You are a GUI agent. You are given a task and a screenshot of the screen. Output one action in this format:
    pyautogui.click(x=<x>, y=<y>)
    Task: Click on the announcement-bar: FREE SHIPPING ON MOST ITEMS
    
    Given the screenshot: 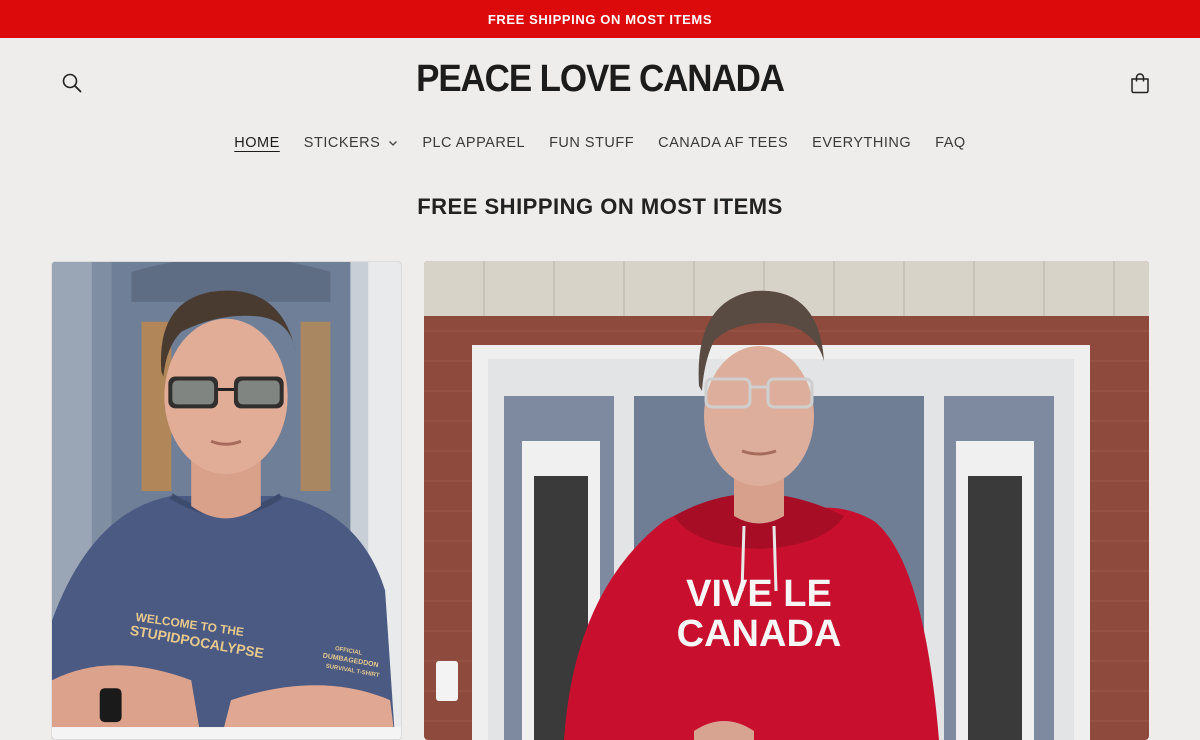 What is the action you would take?
    pyautogui.click(x=600, y=19)
    